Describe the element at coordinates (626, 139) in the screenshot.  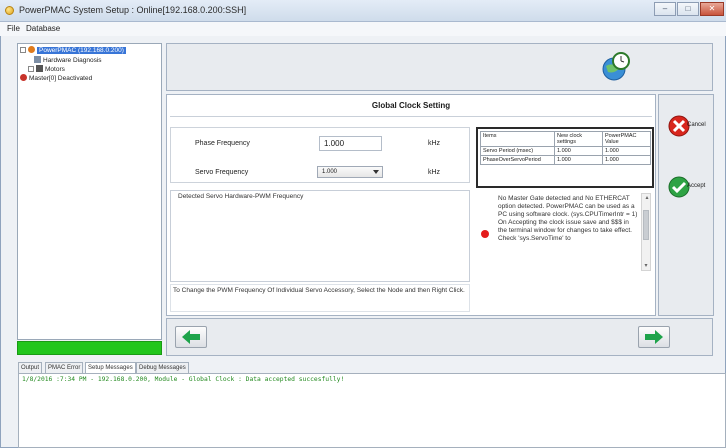
I see `table-header: PowerPMAC Value` at that location.